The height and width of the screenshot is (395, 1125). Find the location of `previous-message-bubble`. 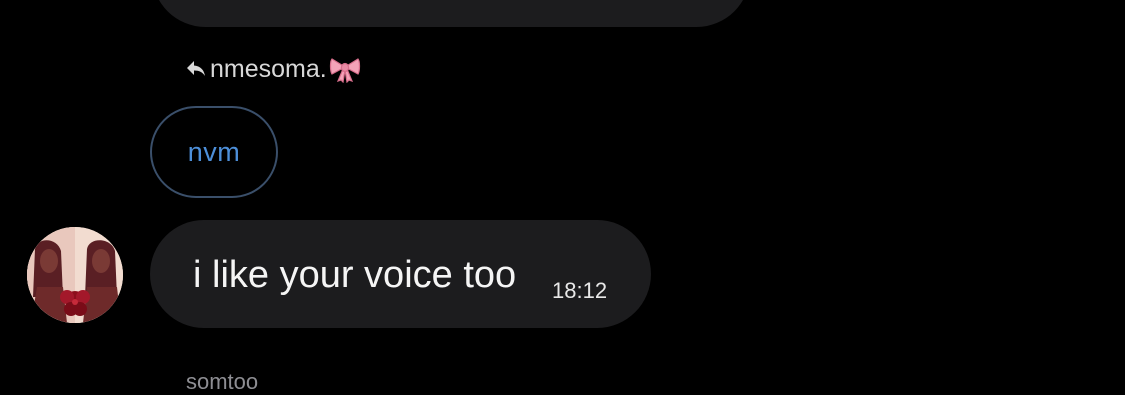

previous-message-bubble is located at coordinates (451, 13).